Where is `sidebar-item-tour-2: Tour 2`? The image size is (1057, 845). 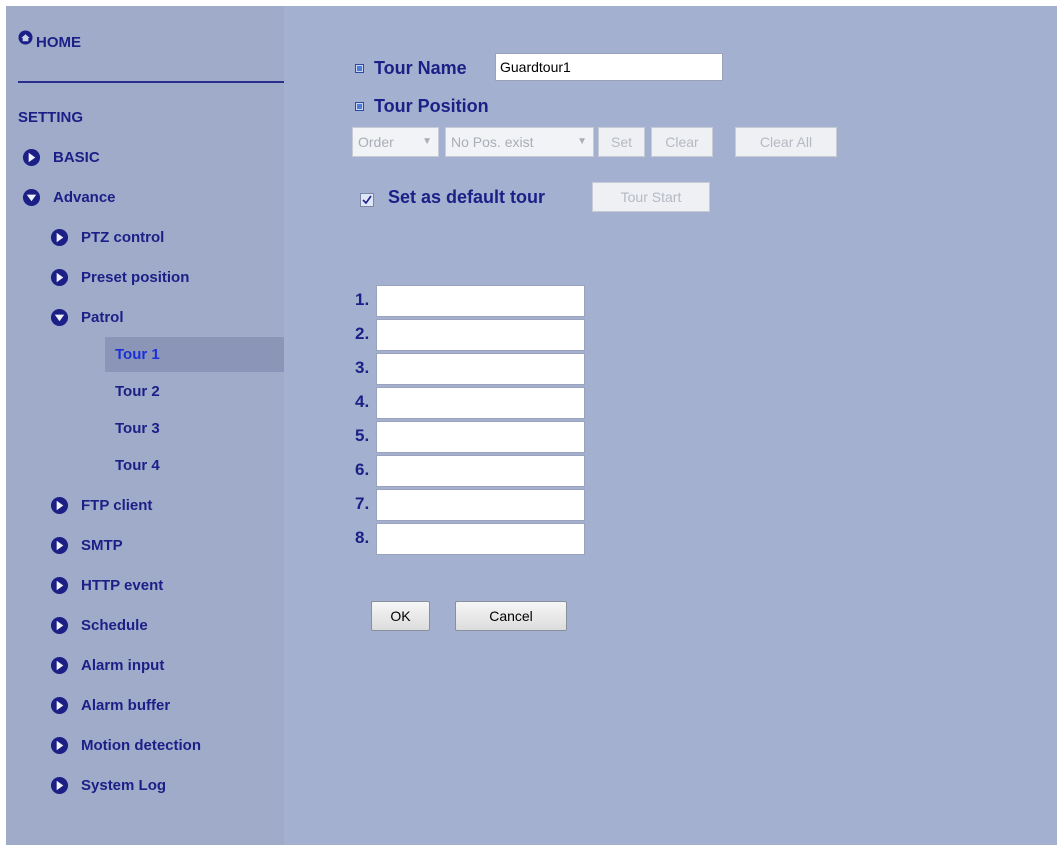
sidebar-item-tour-2: Tour 2 is located at coordinates (194, 391).